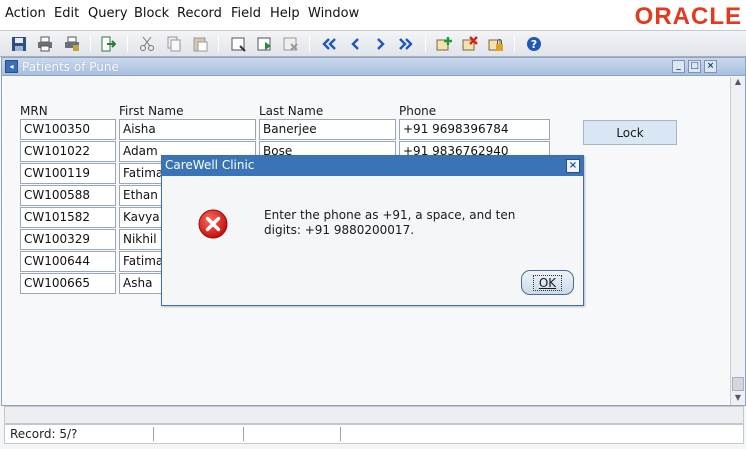 The width and height of the screenshot is (746, 449). What do you see at coordinates (265, 44) in the screenshot?
I see `execute-query-icon` at bounding box center [265, 44].